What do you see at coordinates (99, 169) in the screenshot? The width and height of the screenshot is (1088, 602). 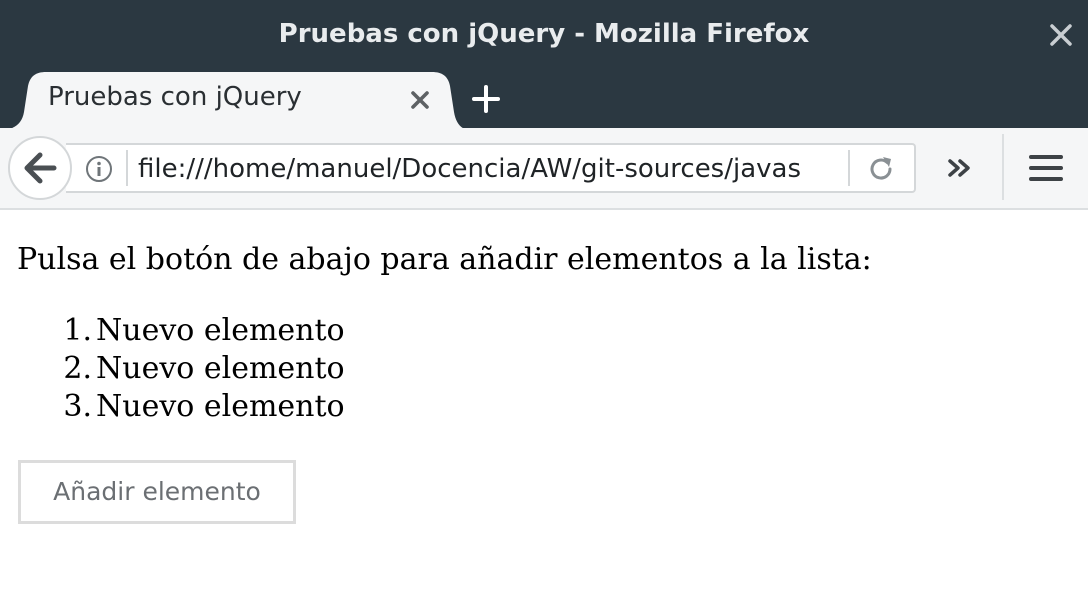 I see `info-icon` at bounding box center [99, 169].